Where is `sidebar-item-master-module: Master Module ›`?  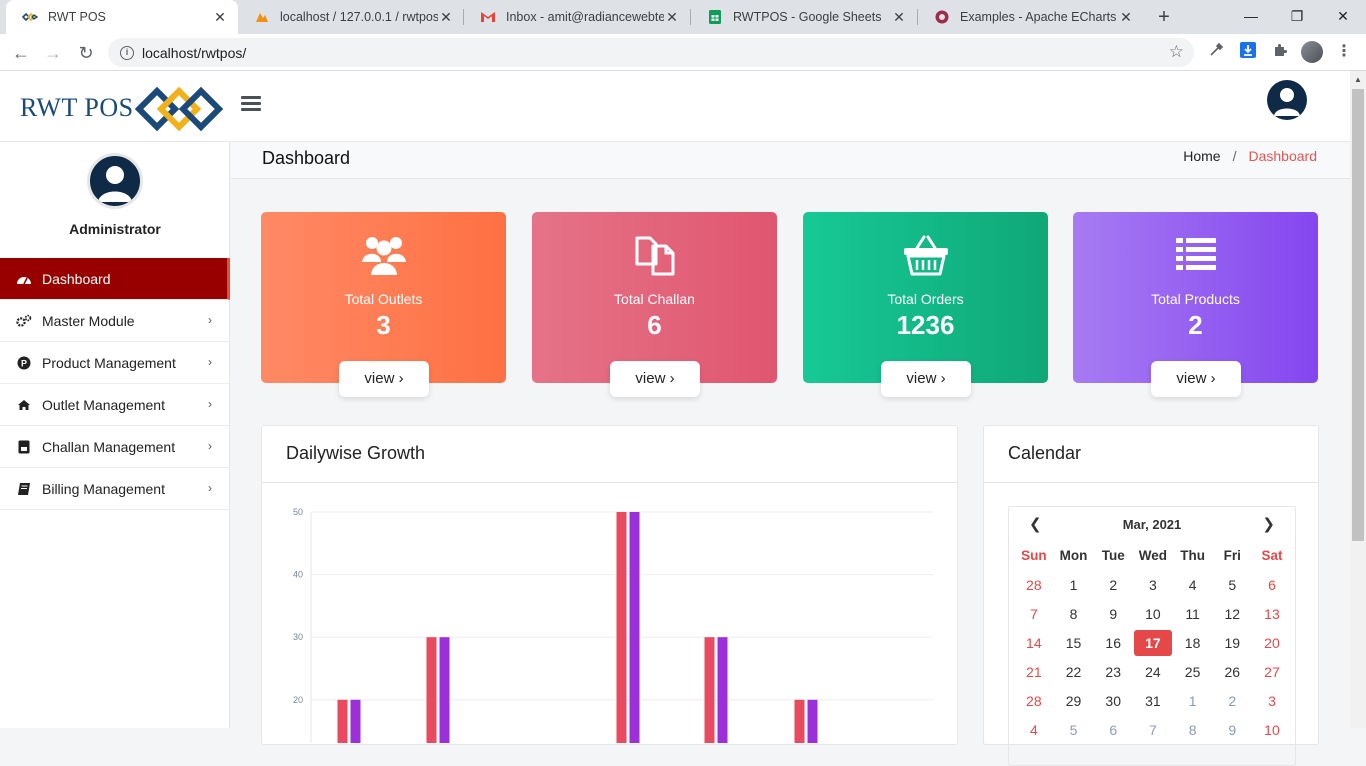
sidebar-item-master-module: Master Module › is located at coordinates (115, 321).